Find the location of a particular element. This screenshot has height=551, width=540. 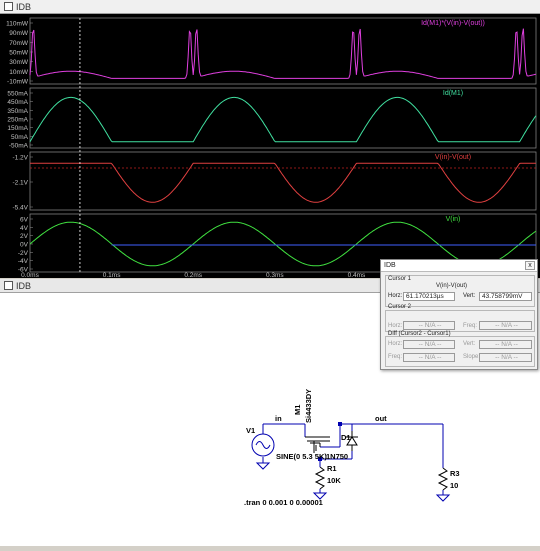

cursor1-trace-name: V(in)-V(out) is located at coordinates (452, 286).